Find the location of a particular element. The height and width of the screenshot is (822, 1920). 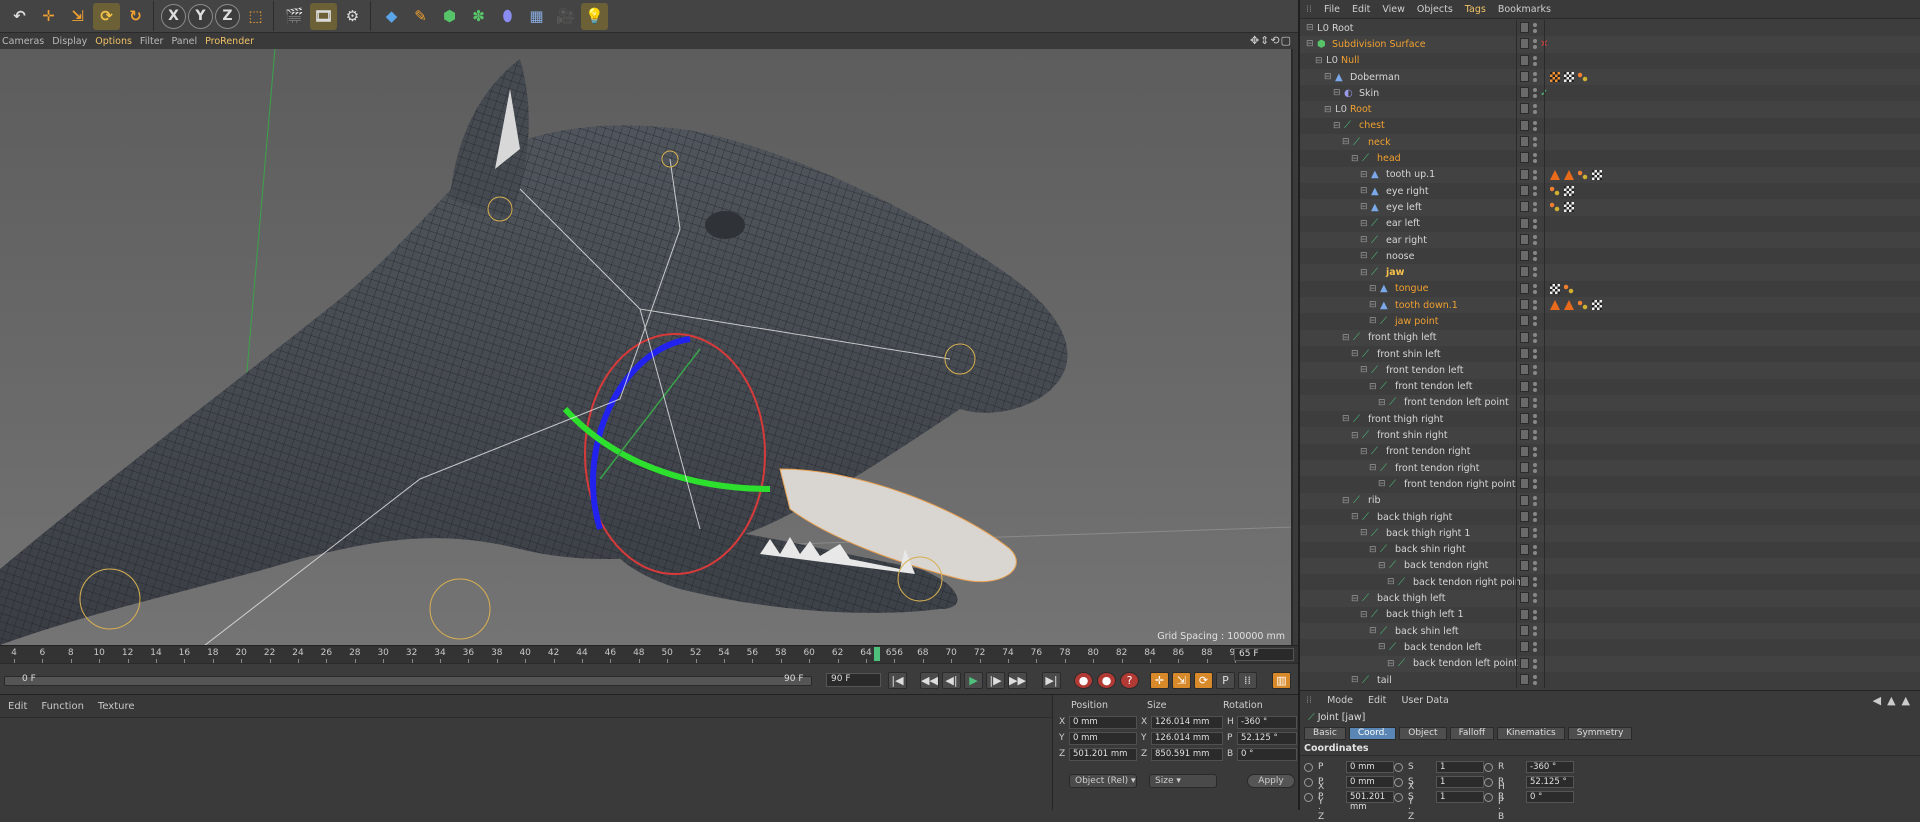

deformer-icon: ⬮ is located at coordinates (507, 16).